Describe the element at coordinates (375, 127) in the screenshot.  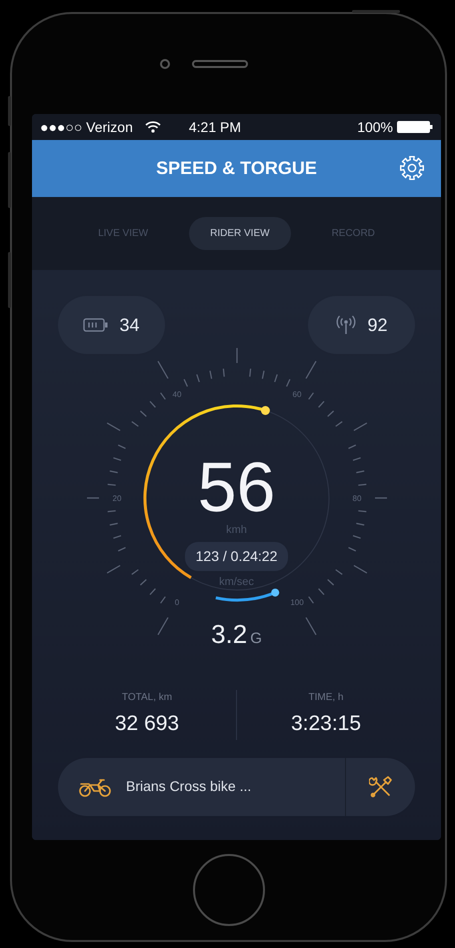
I see `battery-percent: 100%` at that location.